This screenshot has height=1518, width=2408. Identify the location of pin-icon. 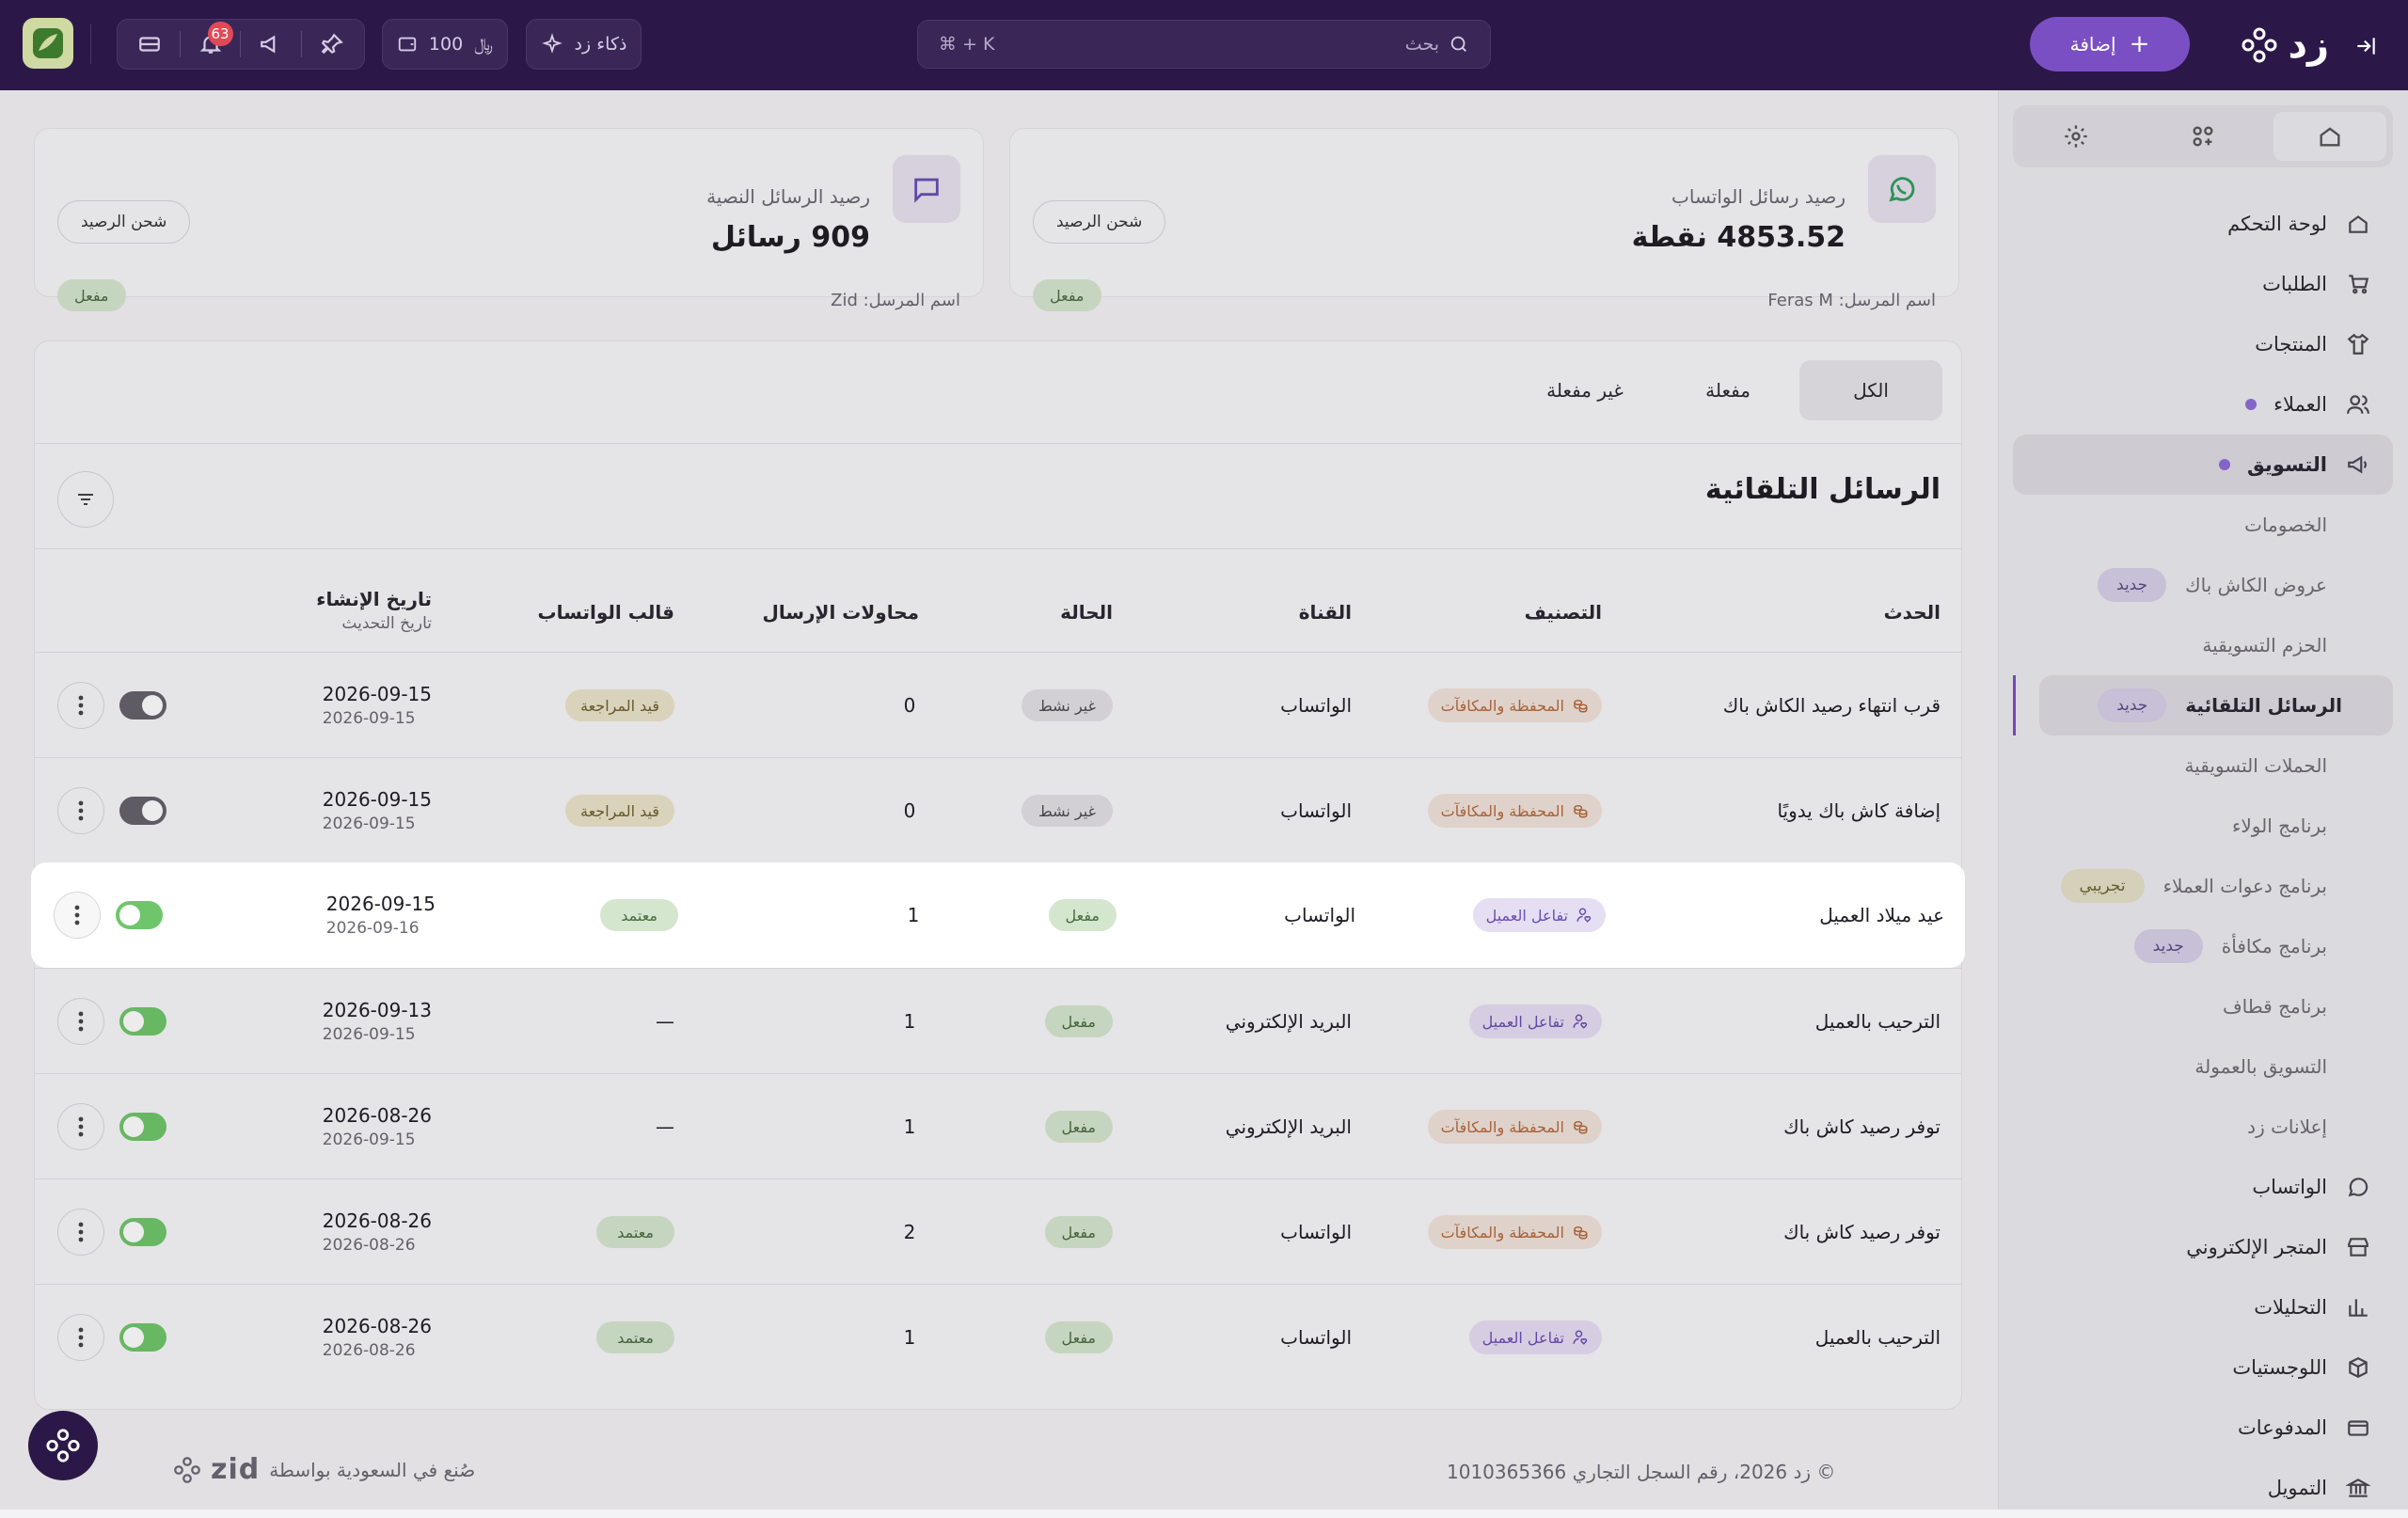
(332, 44).